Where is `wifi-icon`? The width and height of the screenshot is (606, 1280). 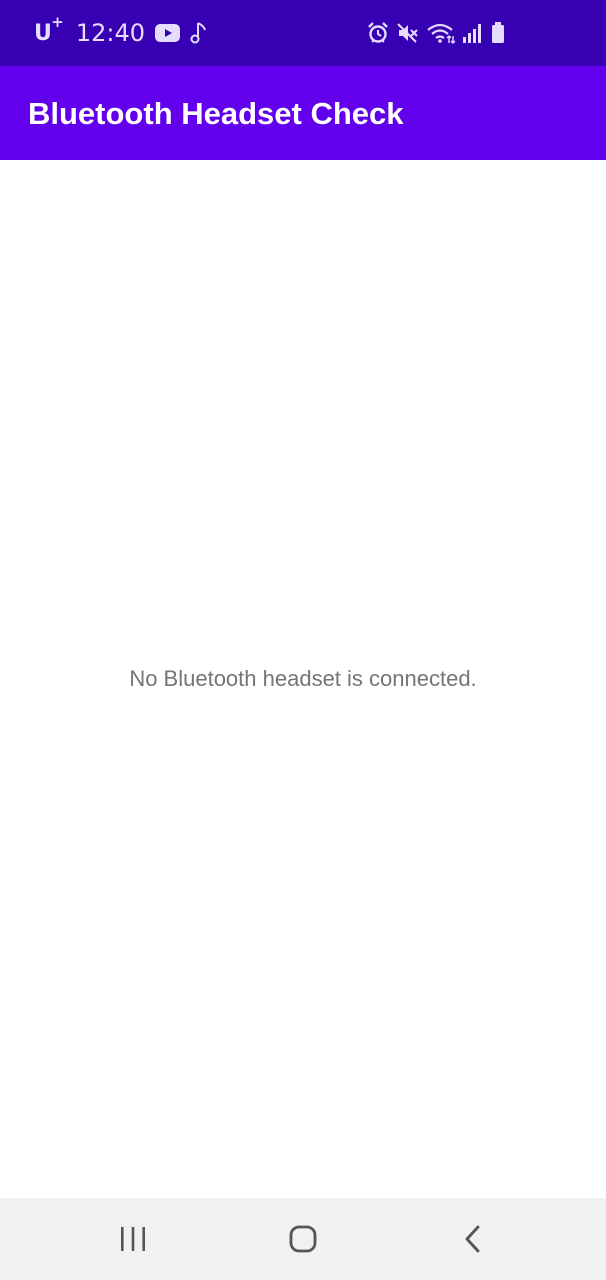 wifi-icon is located at coordinates (441, 33).